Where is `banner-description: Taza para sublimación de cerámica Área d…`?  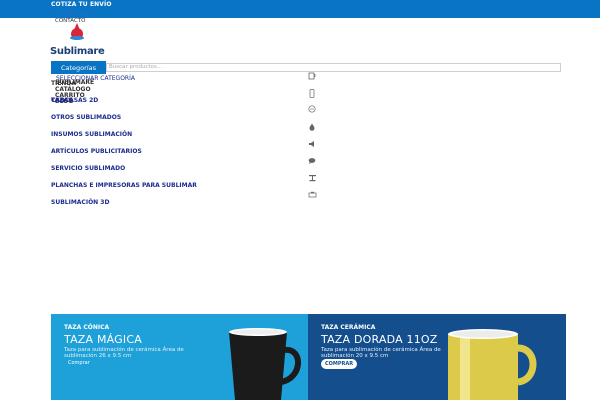 banner-description: Taza para sublimación de cerámica Área d… is located at coordinates (381, 353).